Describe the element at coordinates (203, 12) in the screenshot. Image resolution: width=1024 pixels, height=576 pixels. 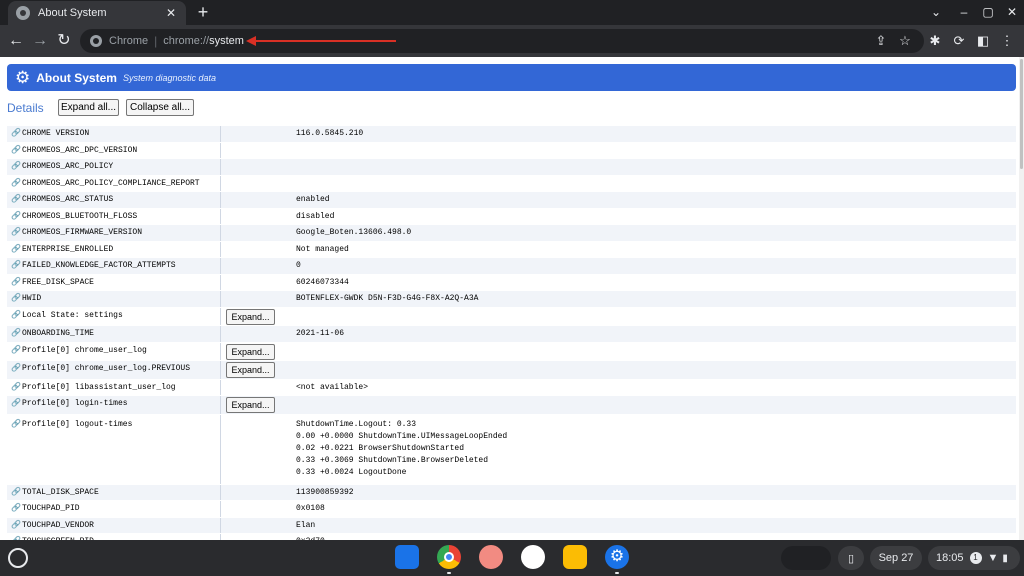
I see `new-tab-button: +` at that location.